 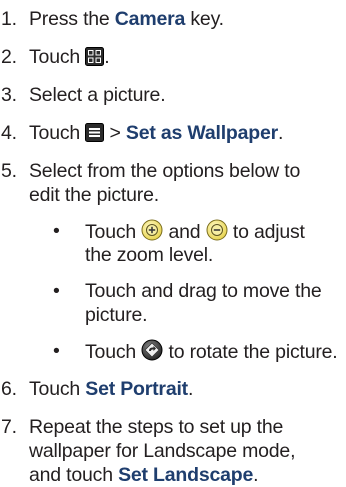 I want to click on step-number: 5., so click(x=9, y=171).